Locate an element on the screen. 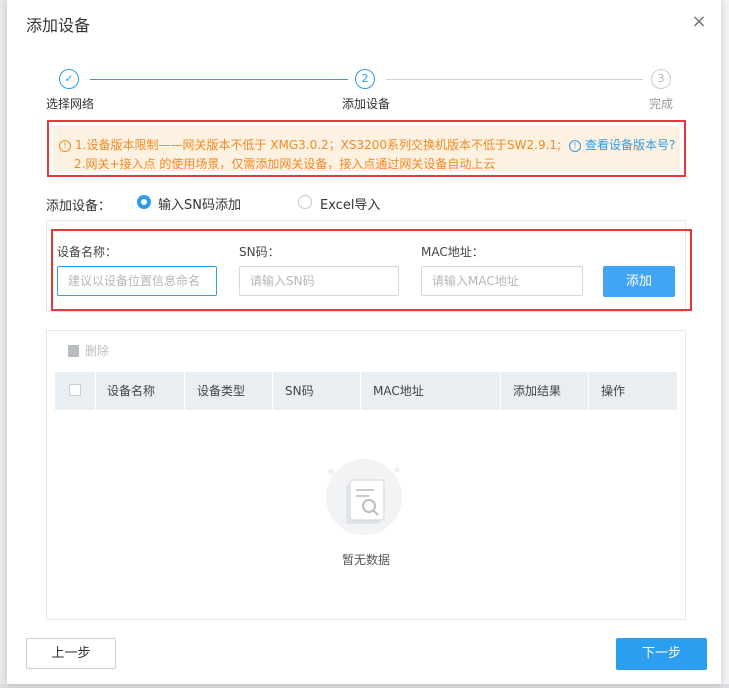 Image resolution: width=729 pixels, height=688 pixels. step-1-check-icon: ✓ is located at coordinates (69, 79).